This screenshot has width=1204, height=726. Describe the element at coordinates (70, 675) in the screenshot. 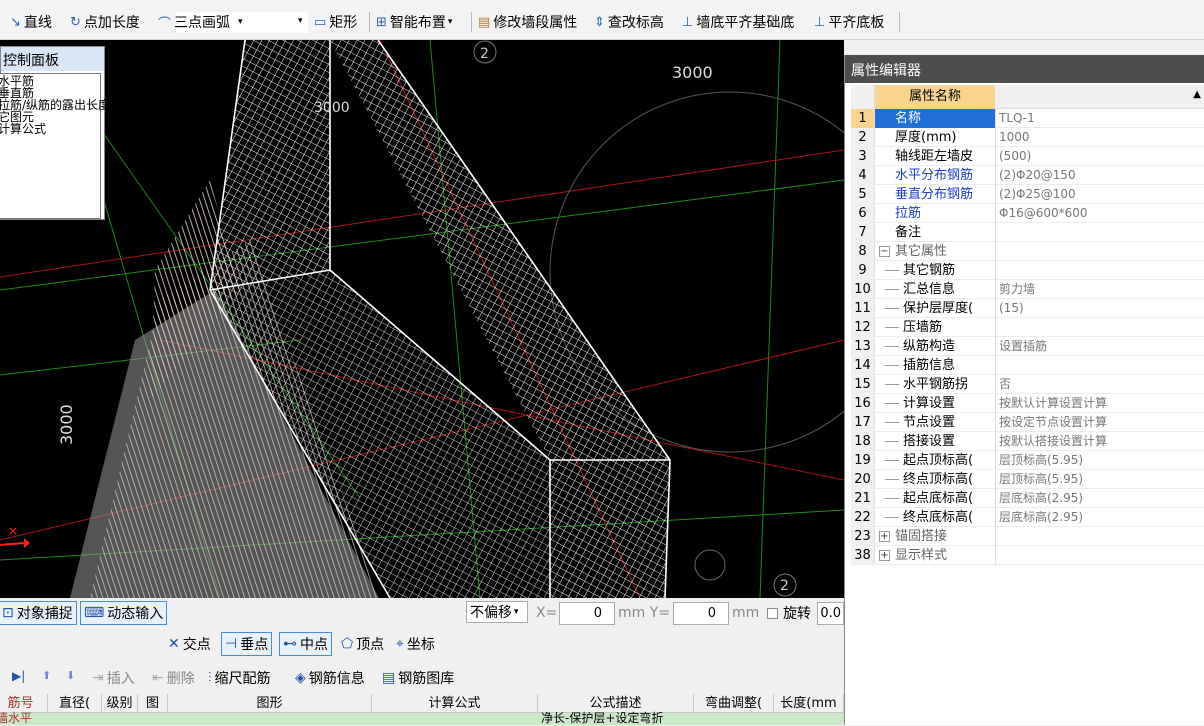

I see `move-down-icon: ⬇` at that location.